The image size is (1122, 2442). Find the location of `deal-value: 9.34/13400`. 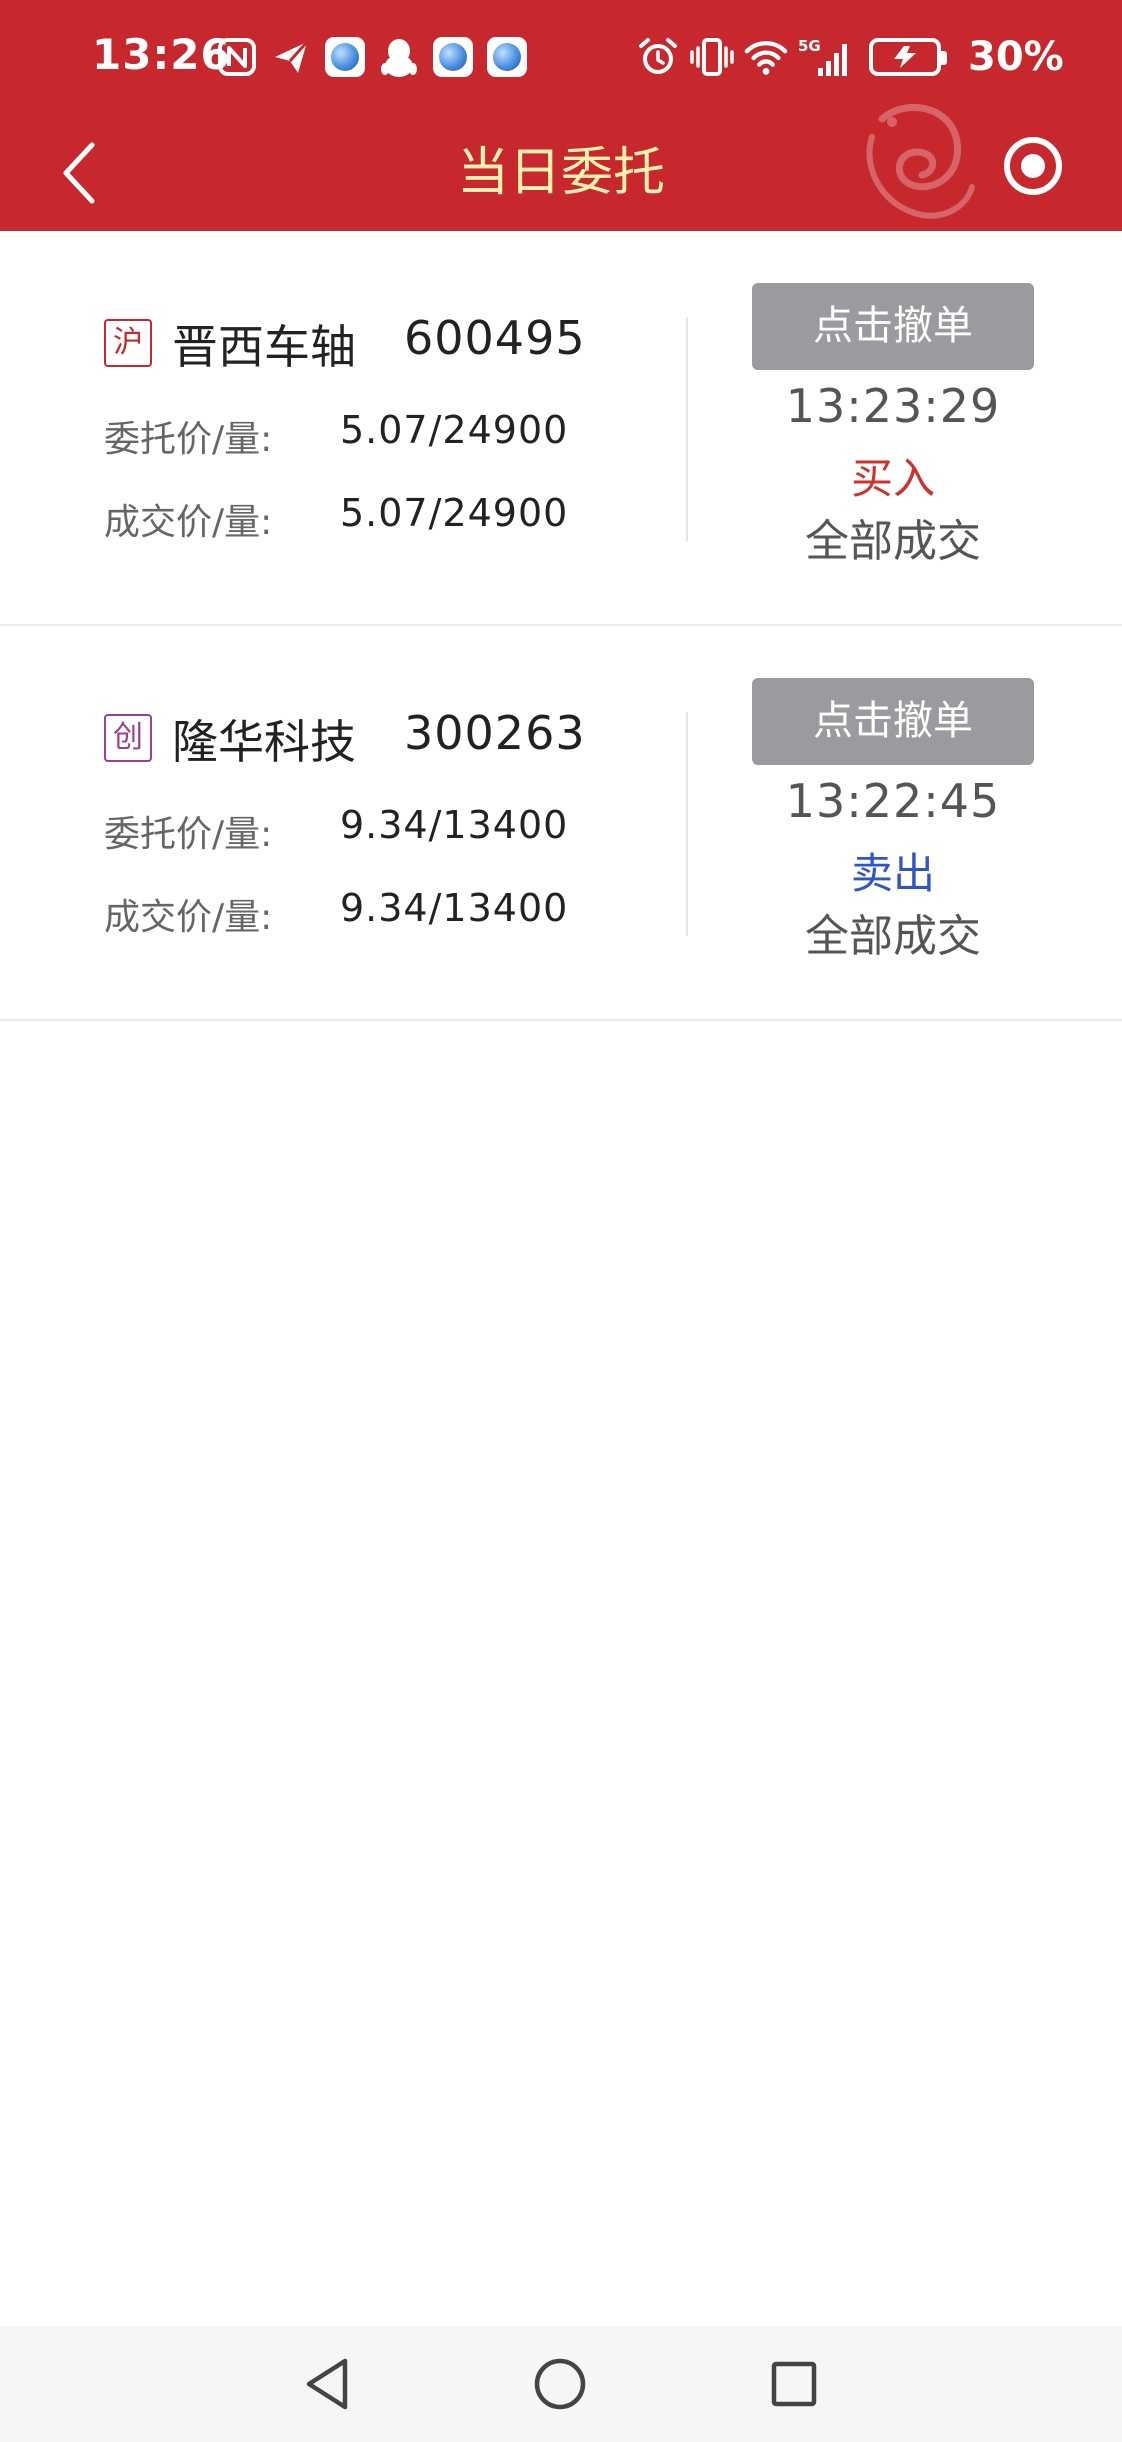

deal-value: 9.34/13400 is located at coordinates (454, 908).